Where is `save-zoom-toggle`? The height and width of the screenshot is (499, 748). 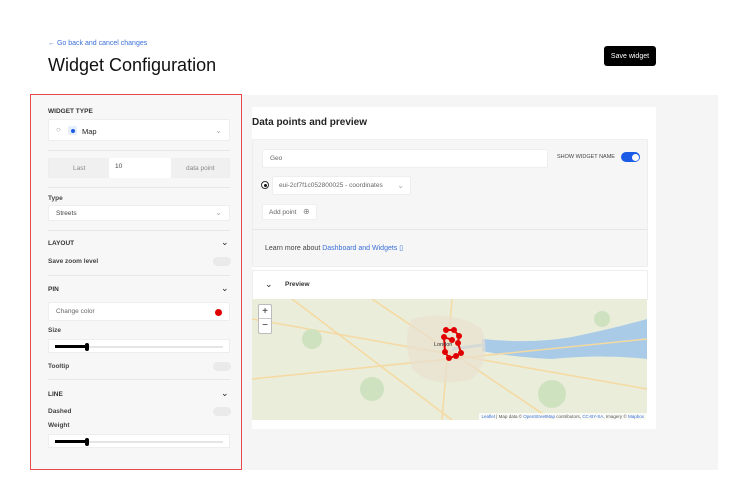 save-zoom-toggle is located at coordinates (222, 261).